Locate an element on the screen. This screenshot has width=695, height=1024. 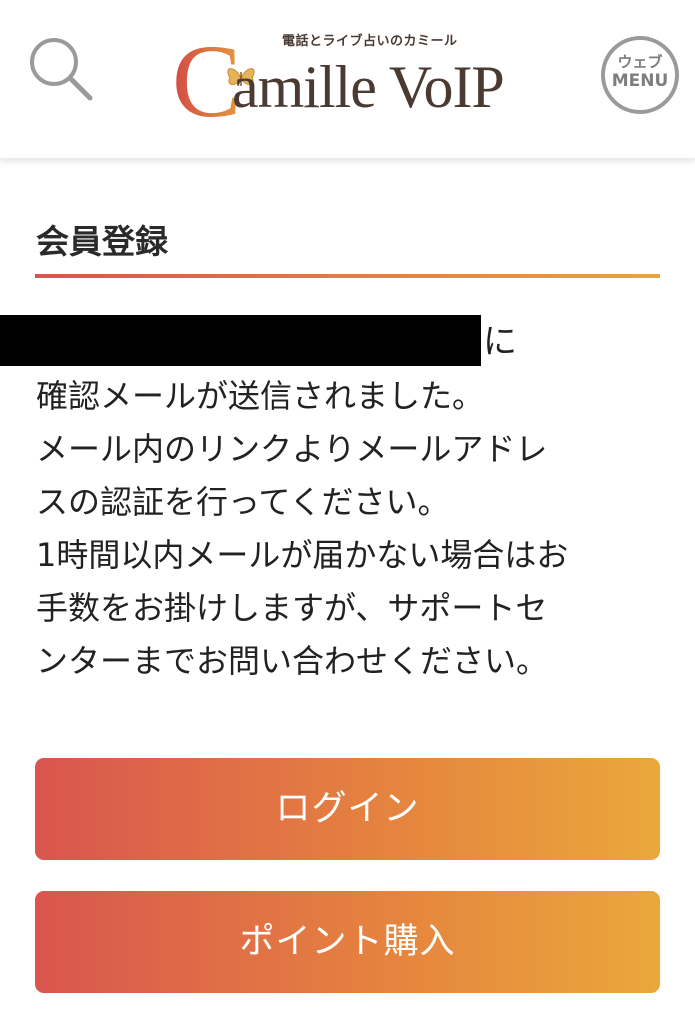
login-button: ログイン is located at coordinates (347, 809).